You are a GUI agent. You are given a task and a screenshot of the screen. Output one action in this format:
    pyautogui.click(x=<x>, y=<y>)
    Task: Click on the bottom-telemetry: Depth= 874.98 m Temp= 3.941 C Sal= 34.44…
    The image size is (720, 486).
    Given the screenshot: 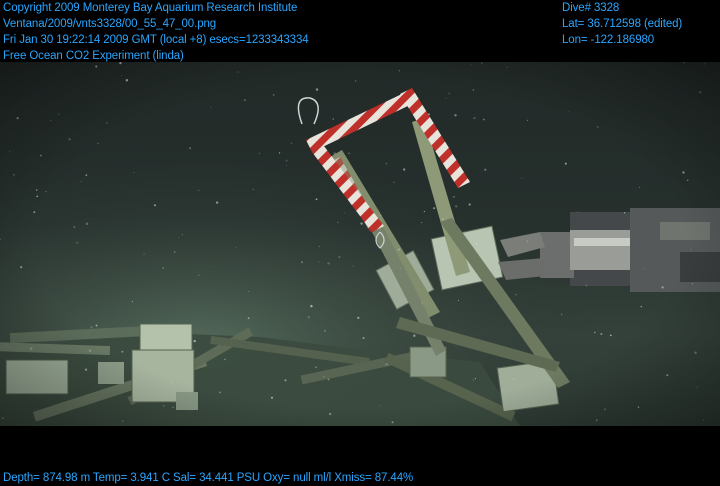 What is the action you would take?
    pyautogui.click(x=208, y=478)
    